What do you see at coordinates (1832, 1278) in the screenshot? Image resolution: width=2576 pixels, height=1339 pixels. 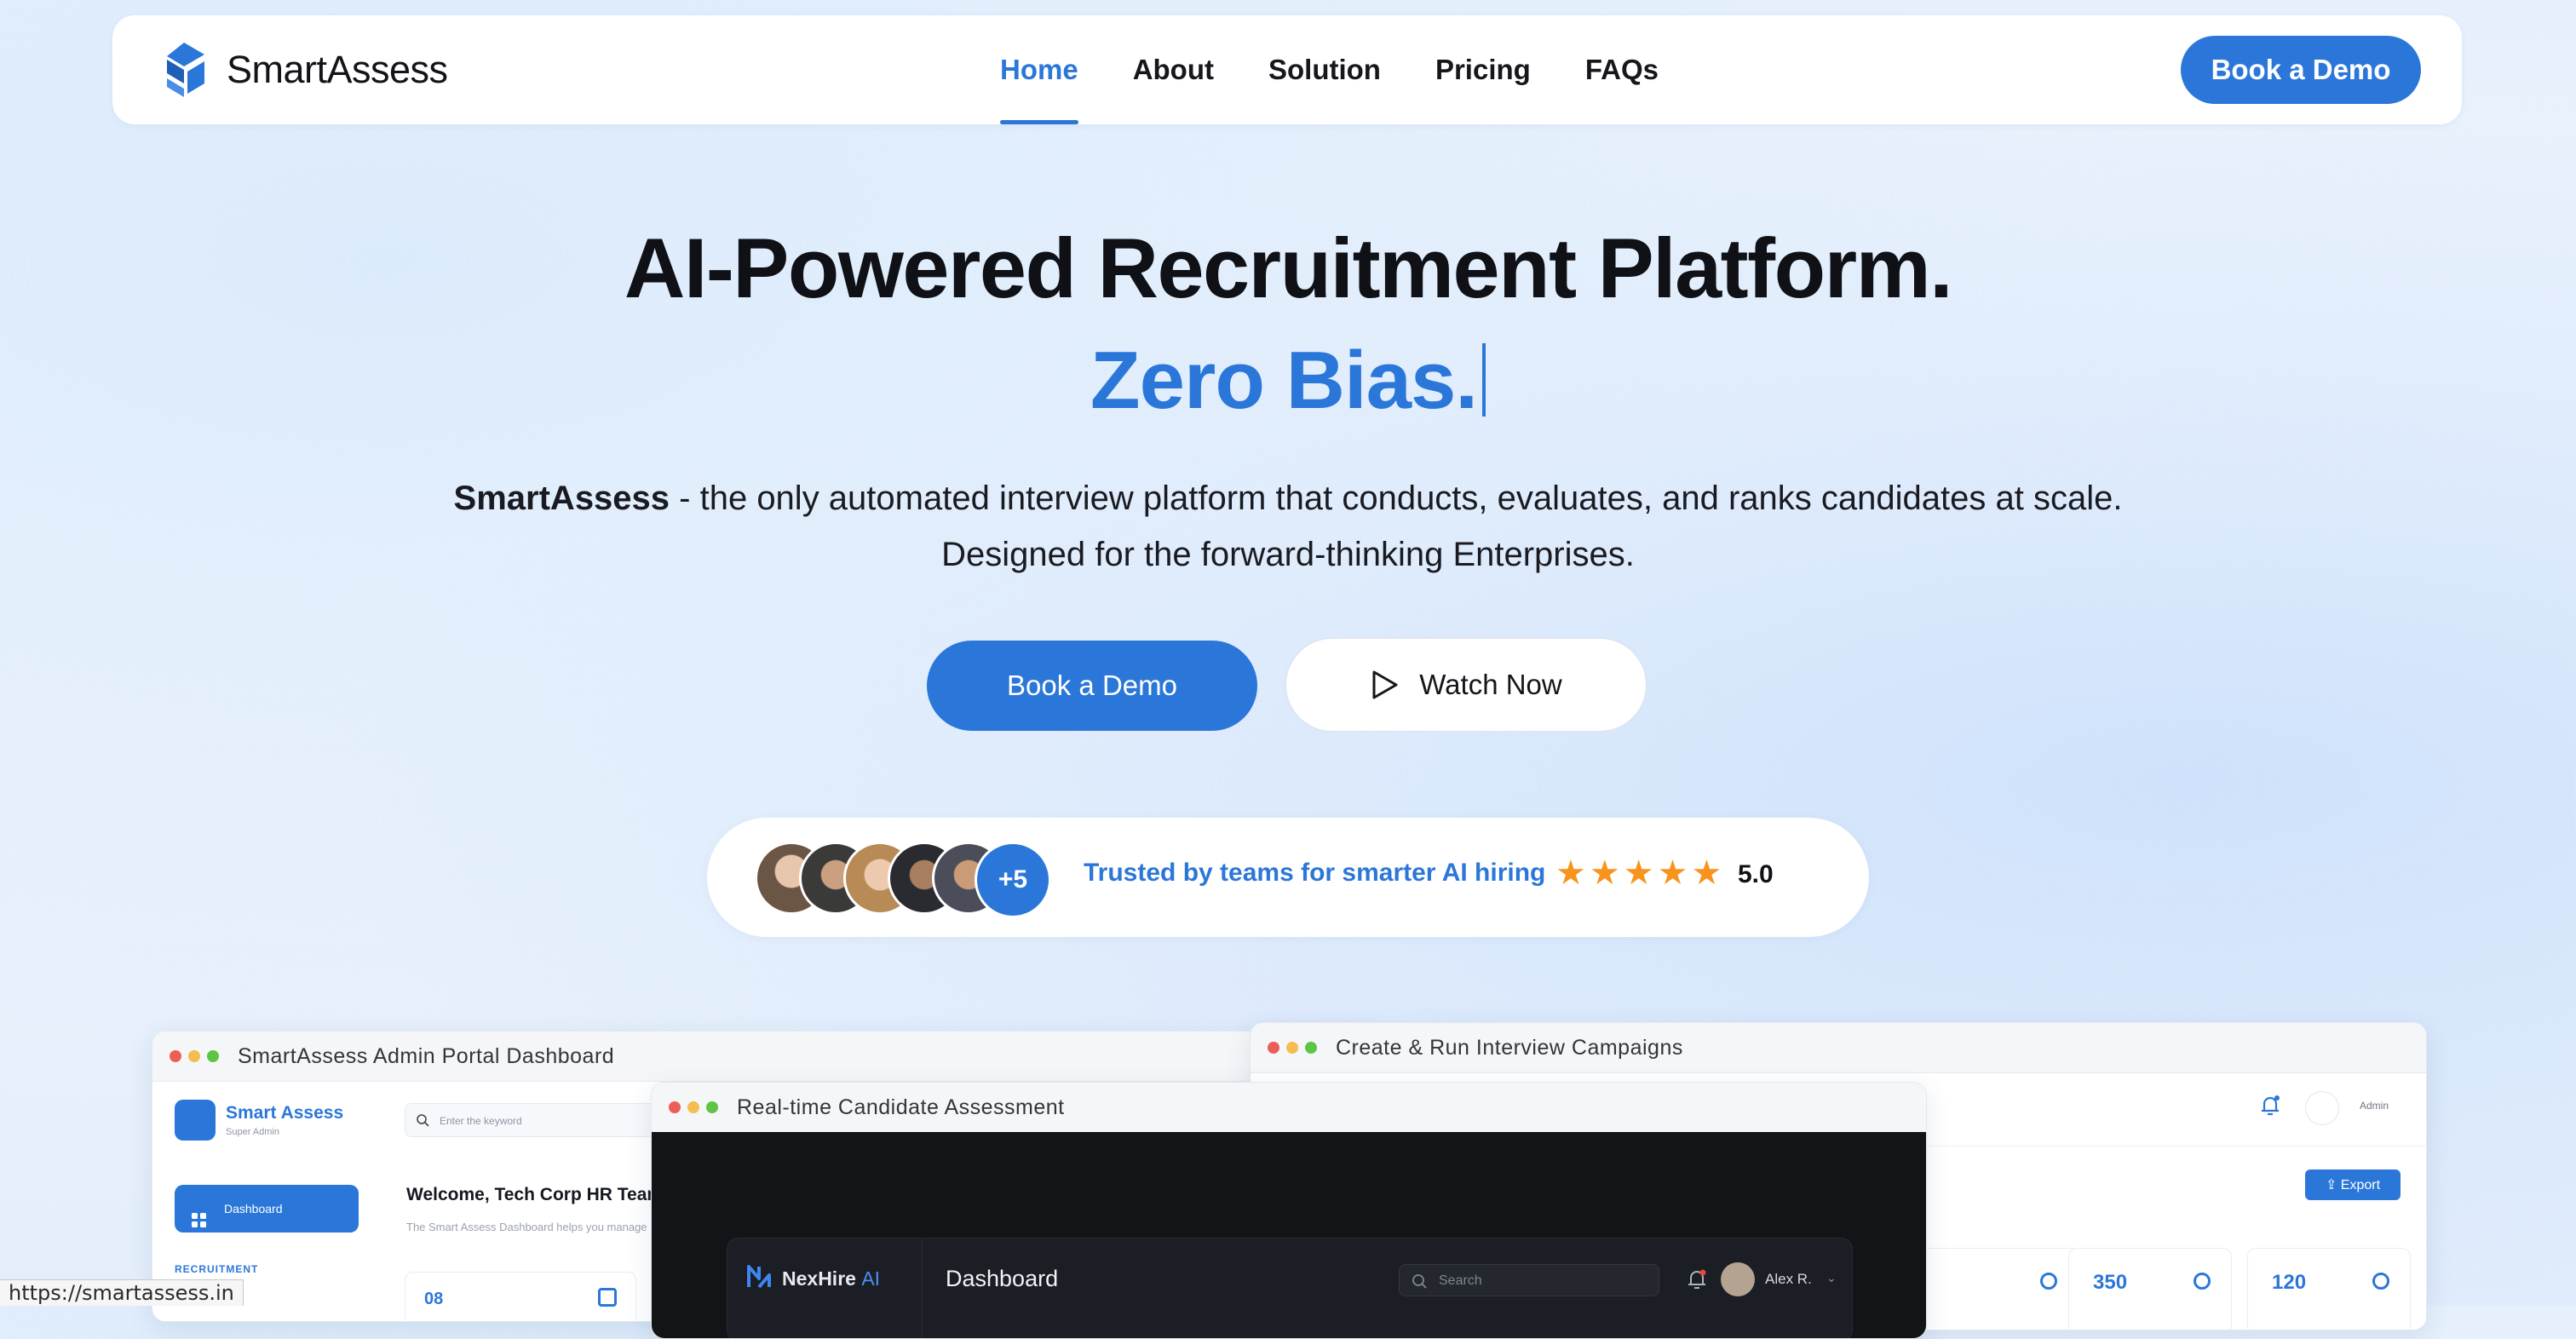 I see `chevron-down-icon: ⌄` at bounding box center [1832, 1278].